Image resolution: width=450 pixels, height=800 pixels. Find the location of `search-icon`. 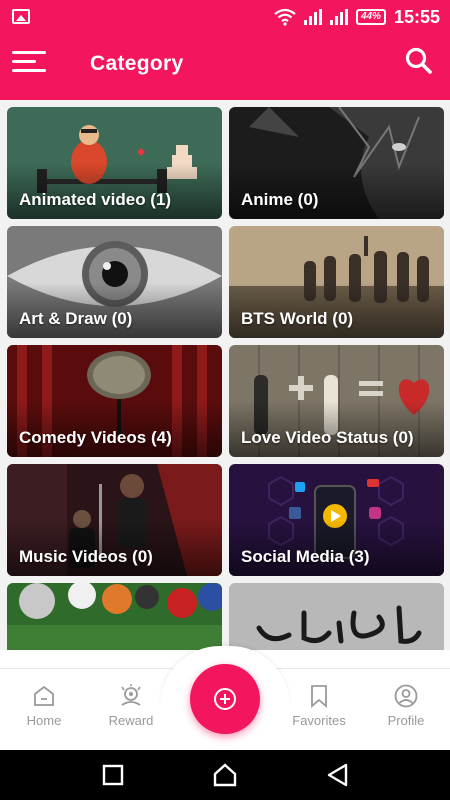

search-icon is located at coordinates (418, 60).